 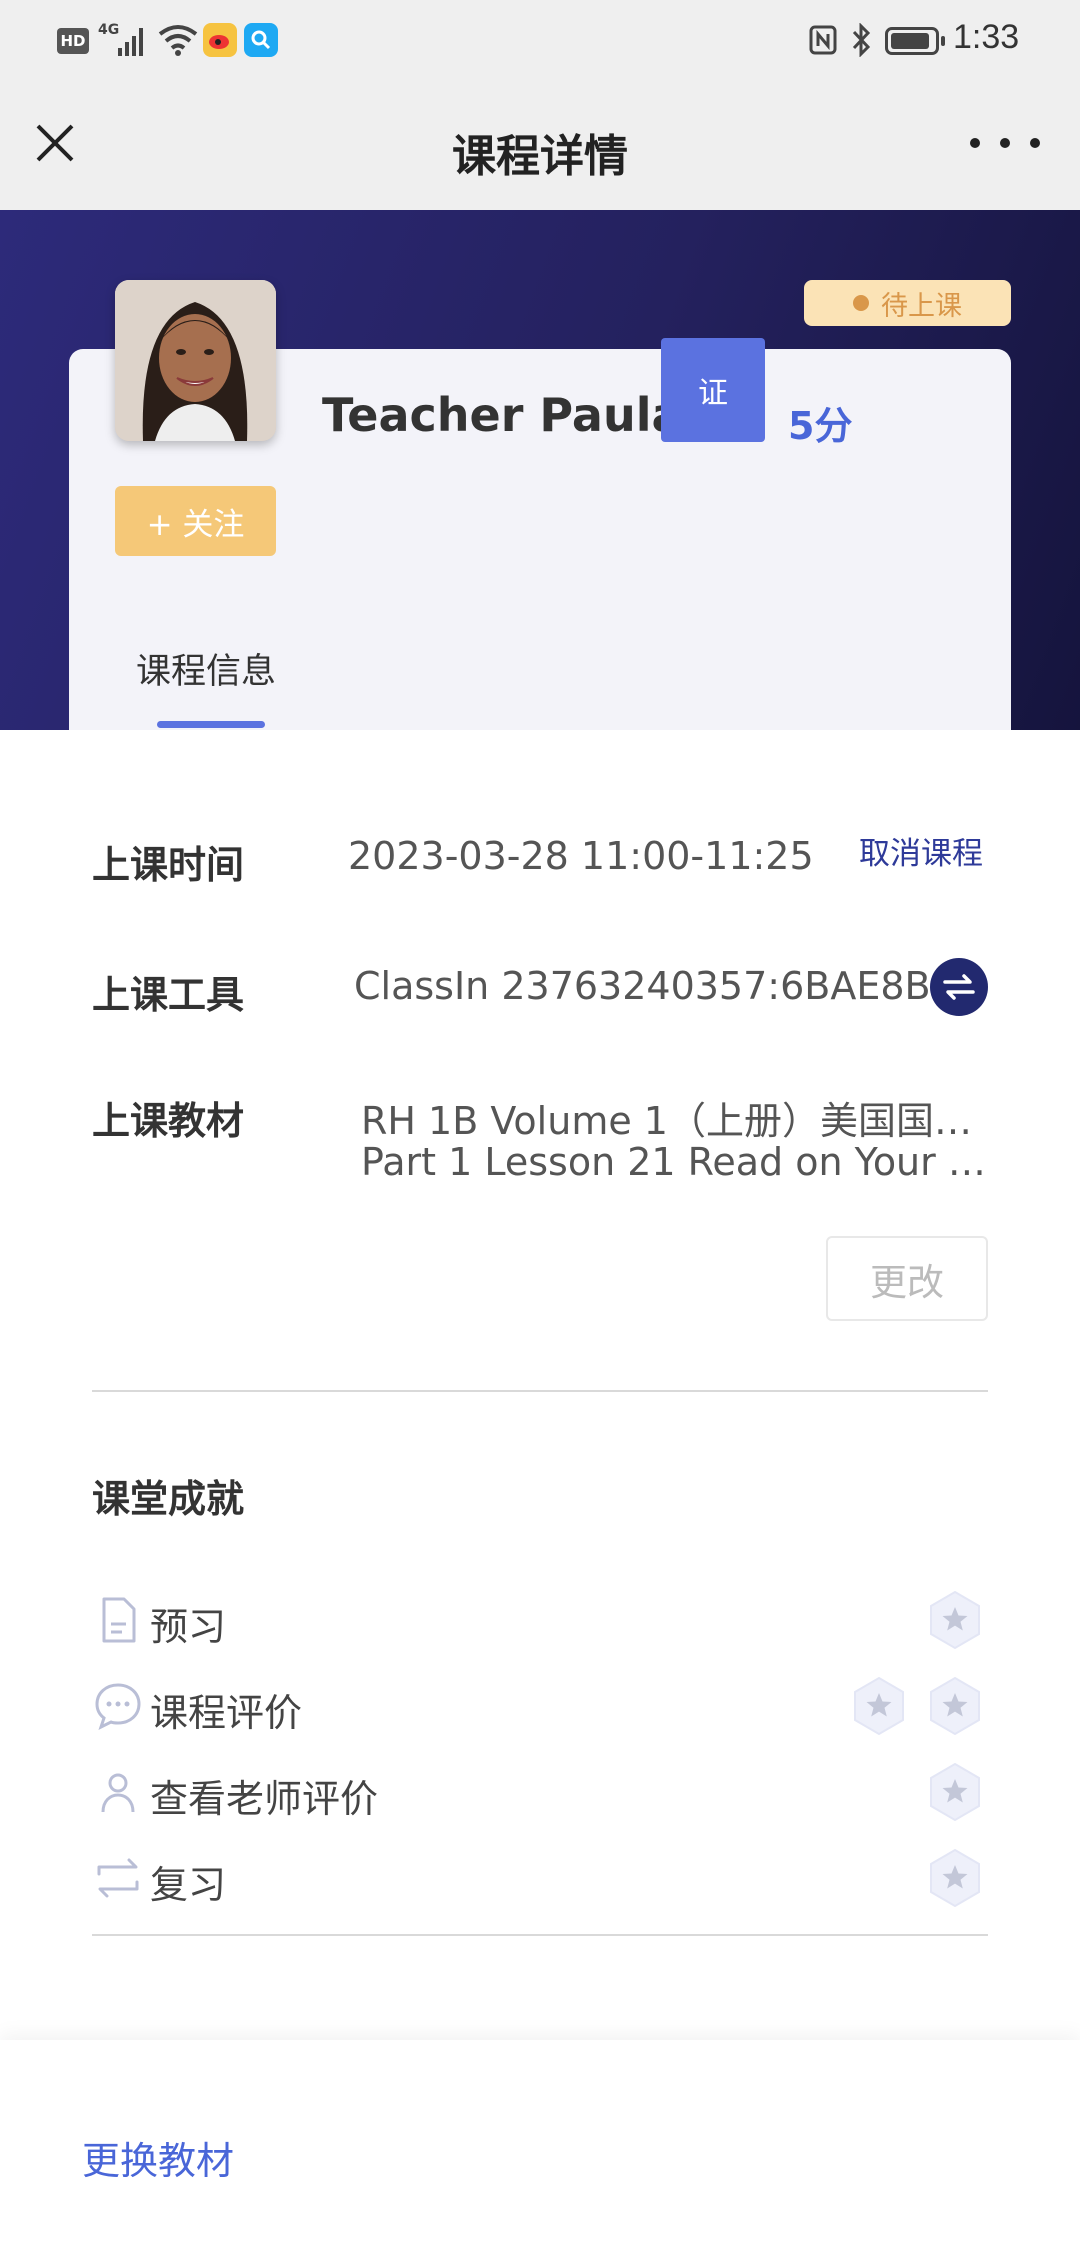 What do you see at coordinates (118, 1706) in the screenshot?
I see `chat-icon` at bounding box center [118, 1706].